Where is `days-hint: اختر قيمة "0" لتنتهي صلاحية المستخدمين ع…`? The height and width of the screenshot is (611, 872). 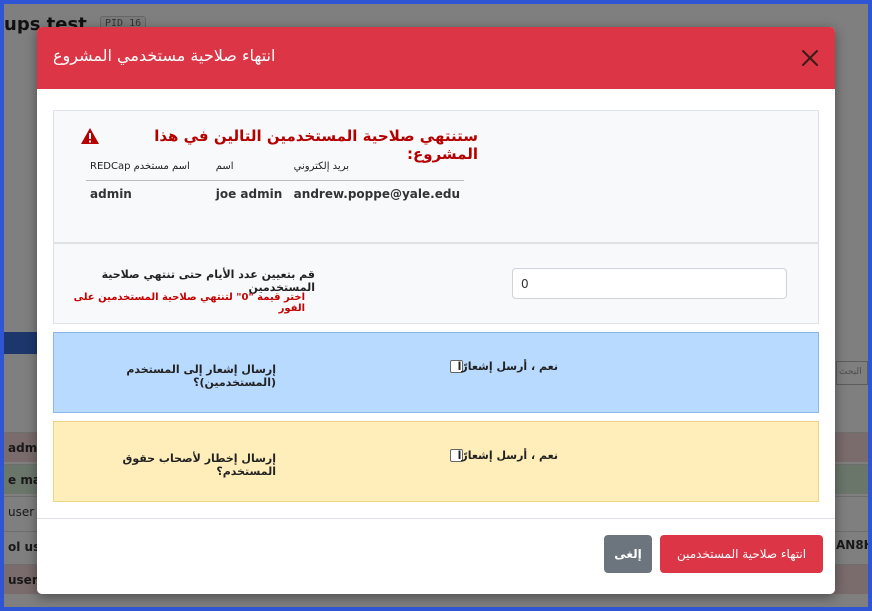
days-hint: اختر قيمة "0" لتنتهي صلاحية المستخدمين ع… is located at coordinates (189, 303).